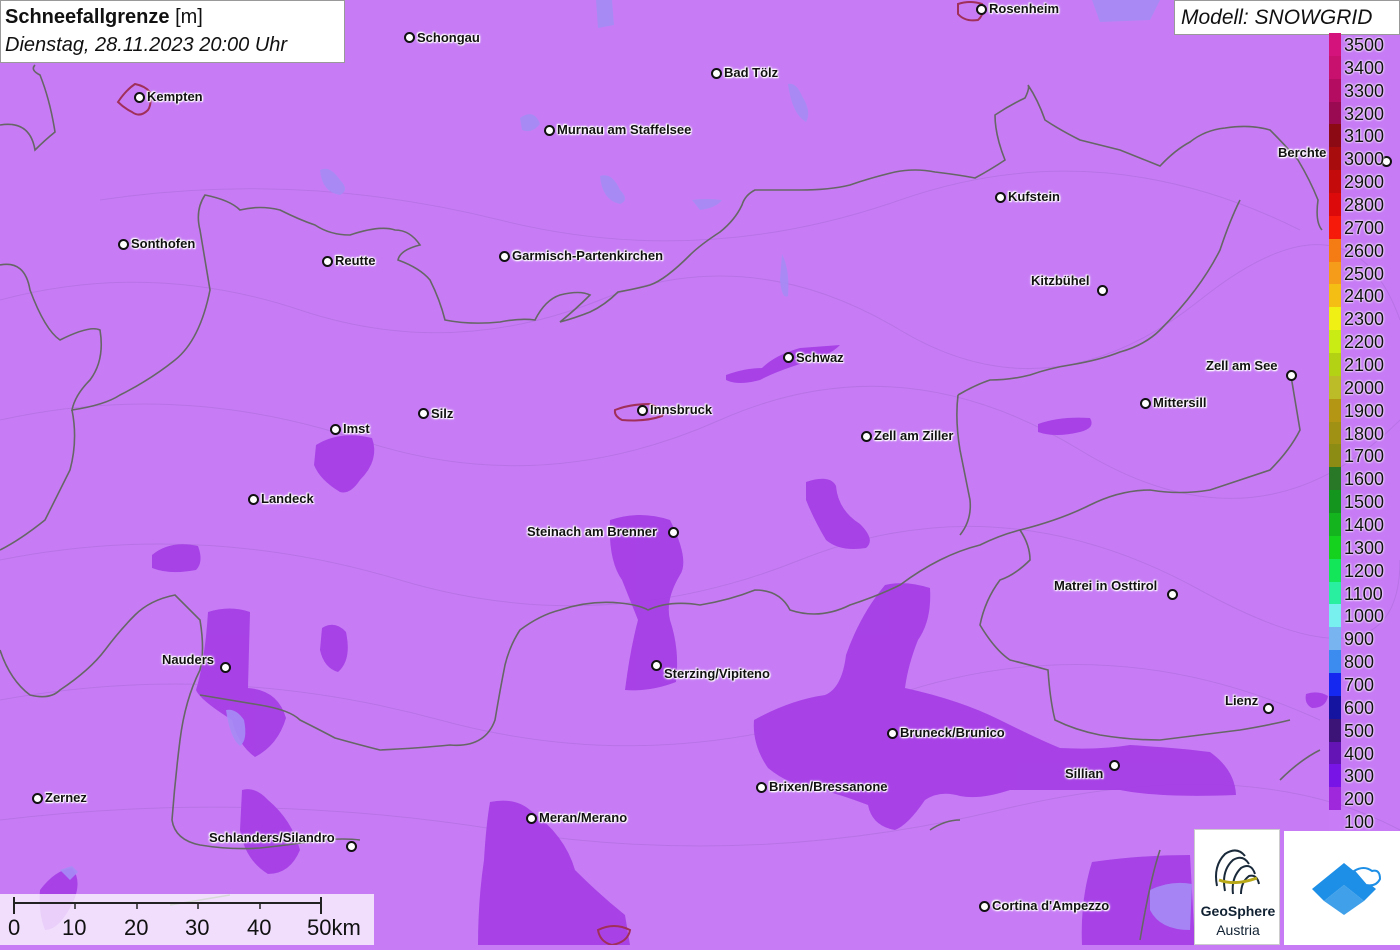  Describe the element at coordinates (1364, 502) in the screenshot. I see `legend-label-1500: 1500` at that location.